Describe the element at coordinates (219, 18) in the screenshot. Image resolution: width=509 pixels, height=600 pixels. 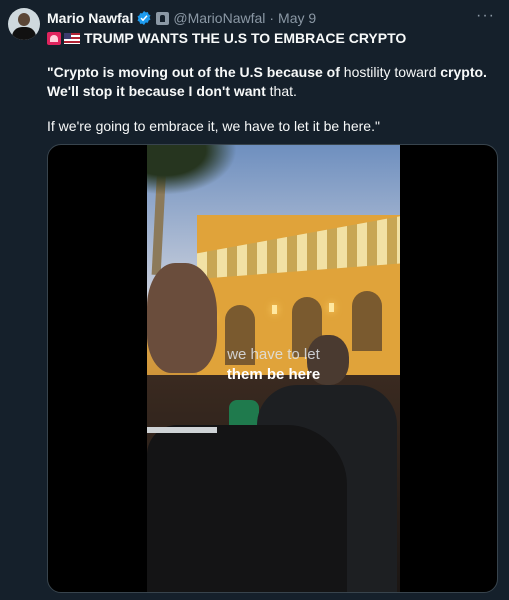
I see `author-handle: @MarioNawfal` at that location.